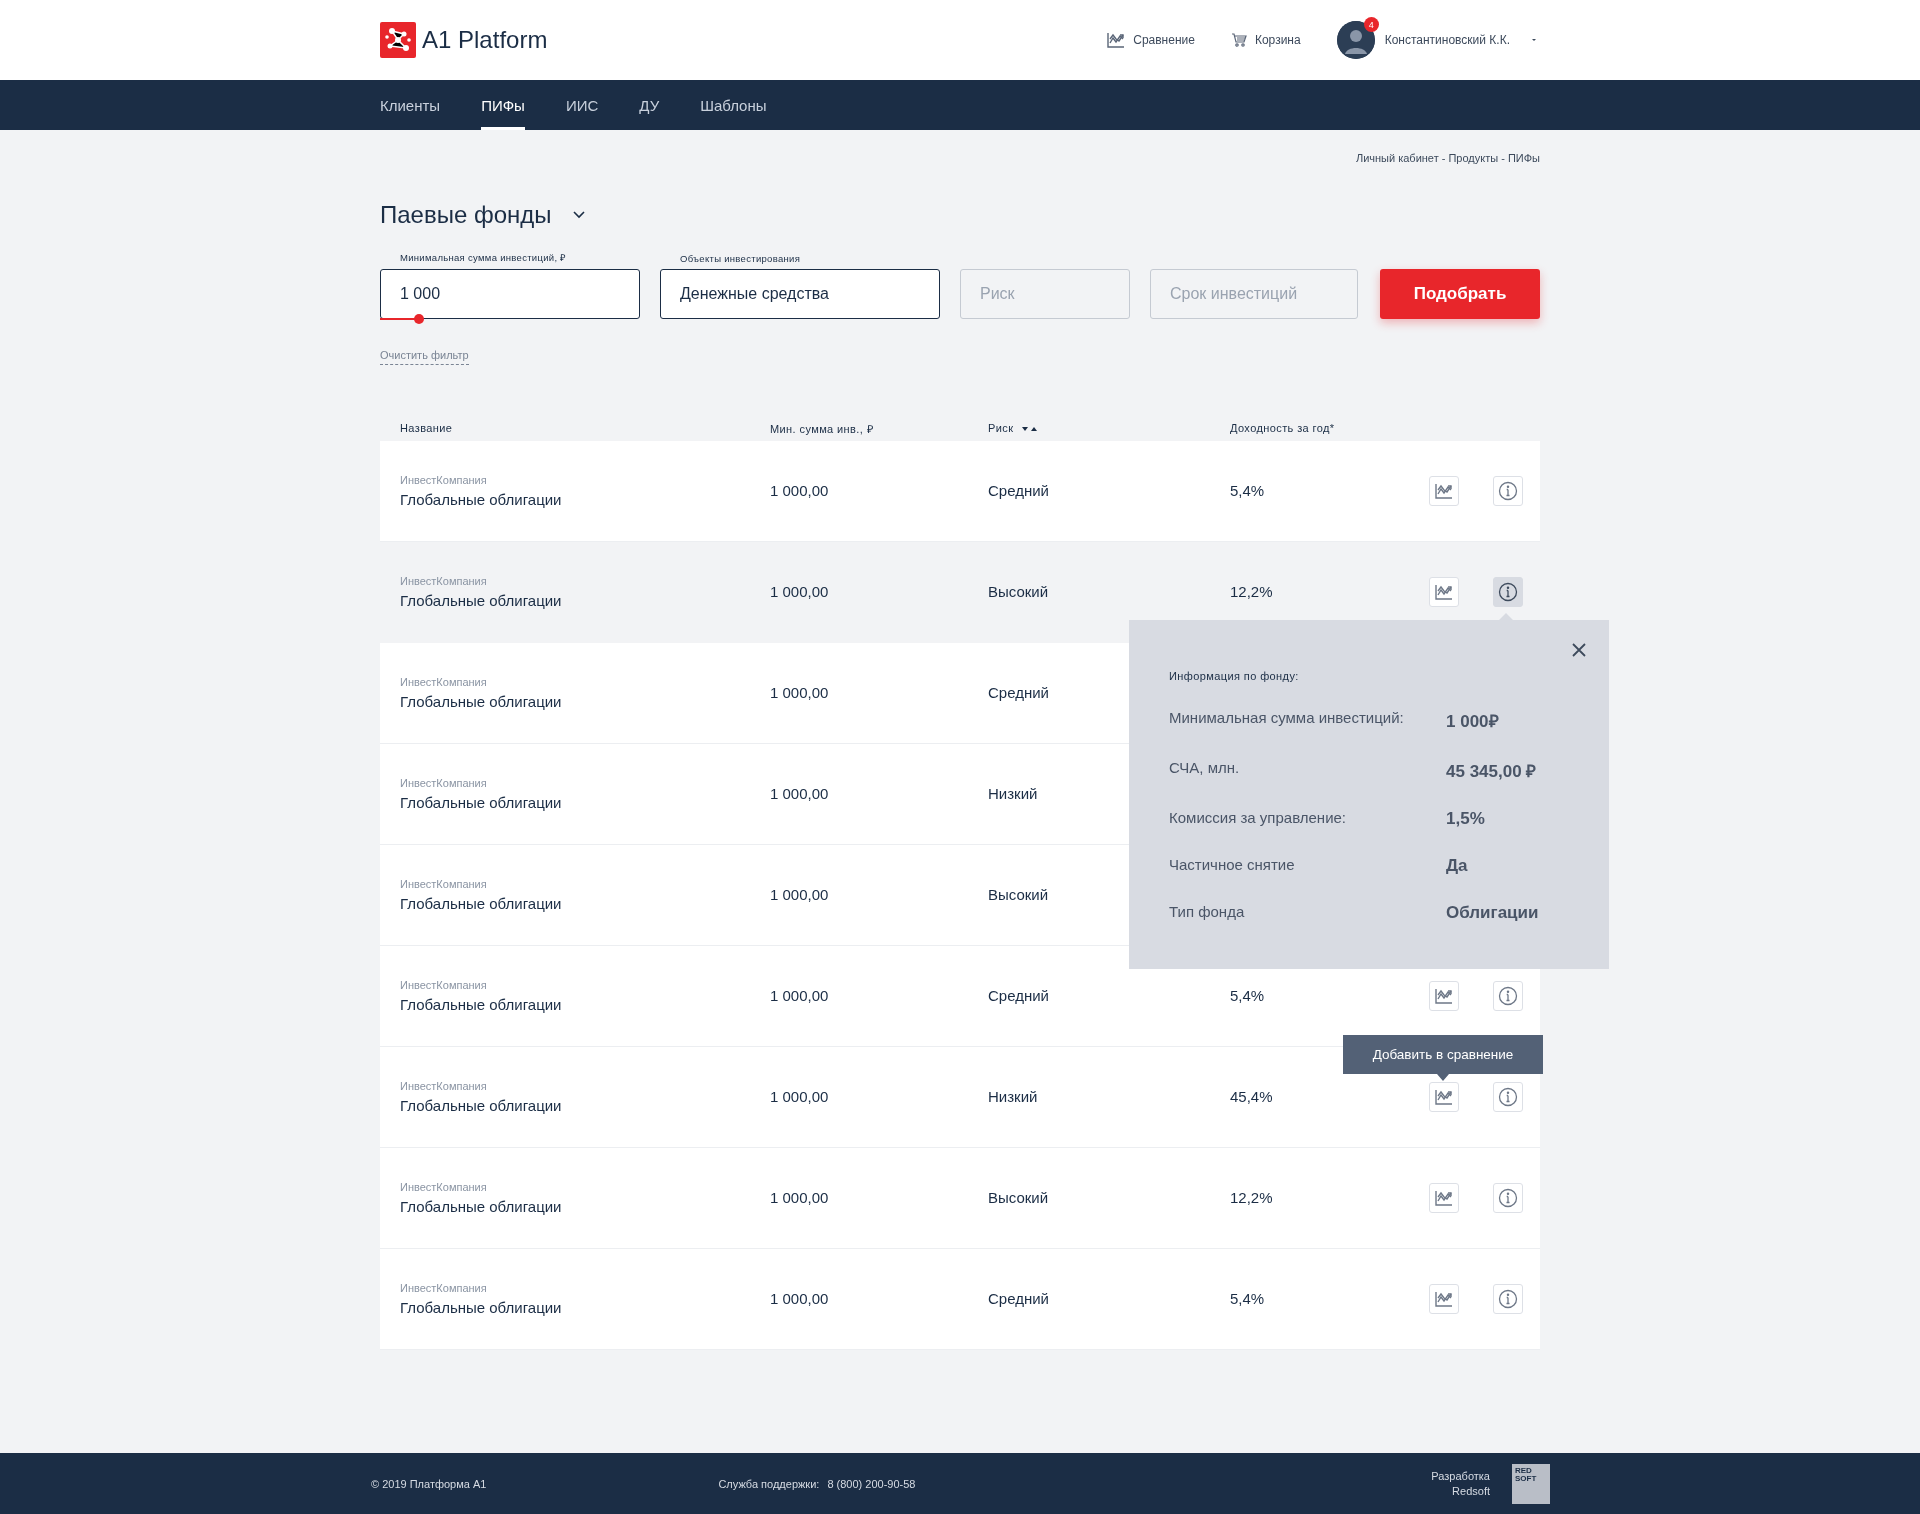 The height and width of the screenshot is (1514, 1920). What do you see at coordinates (1493, 913) in the screenshot?
I see `info-value: Облигации` at bounding box center [1493, 913].